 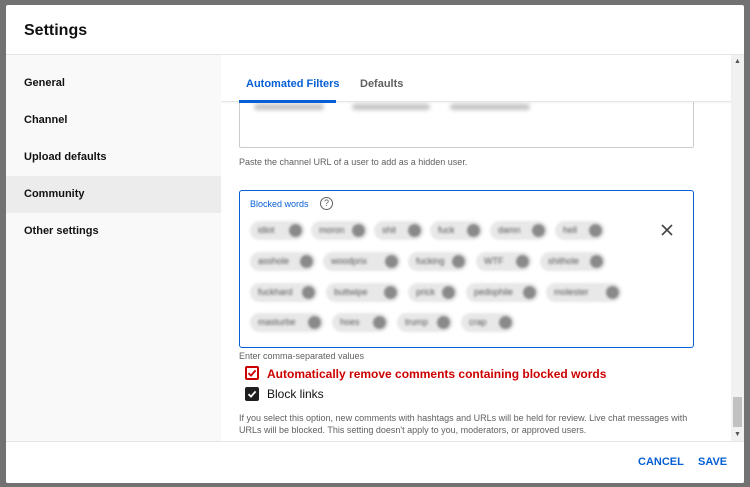 I want to click on blocked-word-chip: hell, so click(x=580, y=230).